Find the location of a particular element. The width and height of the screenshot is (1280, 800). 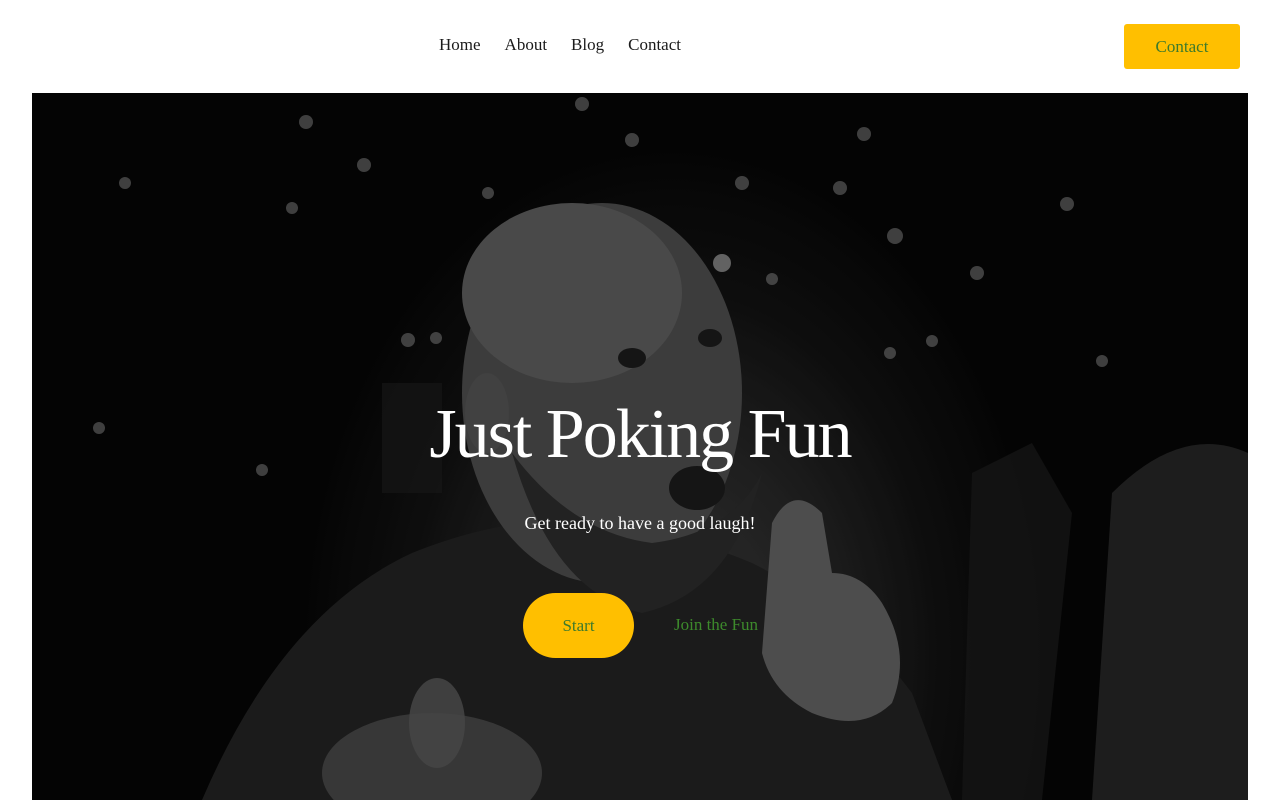

hero-subtitle: Get ready to have a good laugh! is located at coordinates (640, 523).